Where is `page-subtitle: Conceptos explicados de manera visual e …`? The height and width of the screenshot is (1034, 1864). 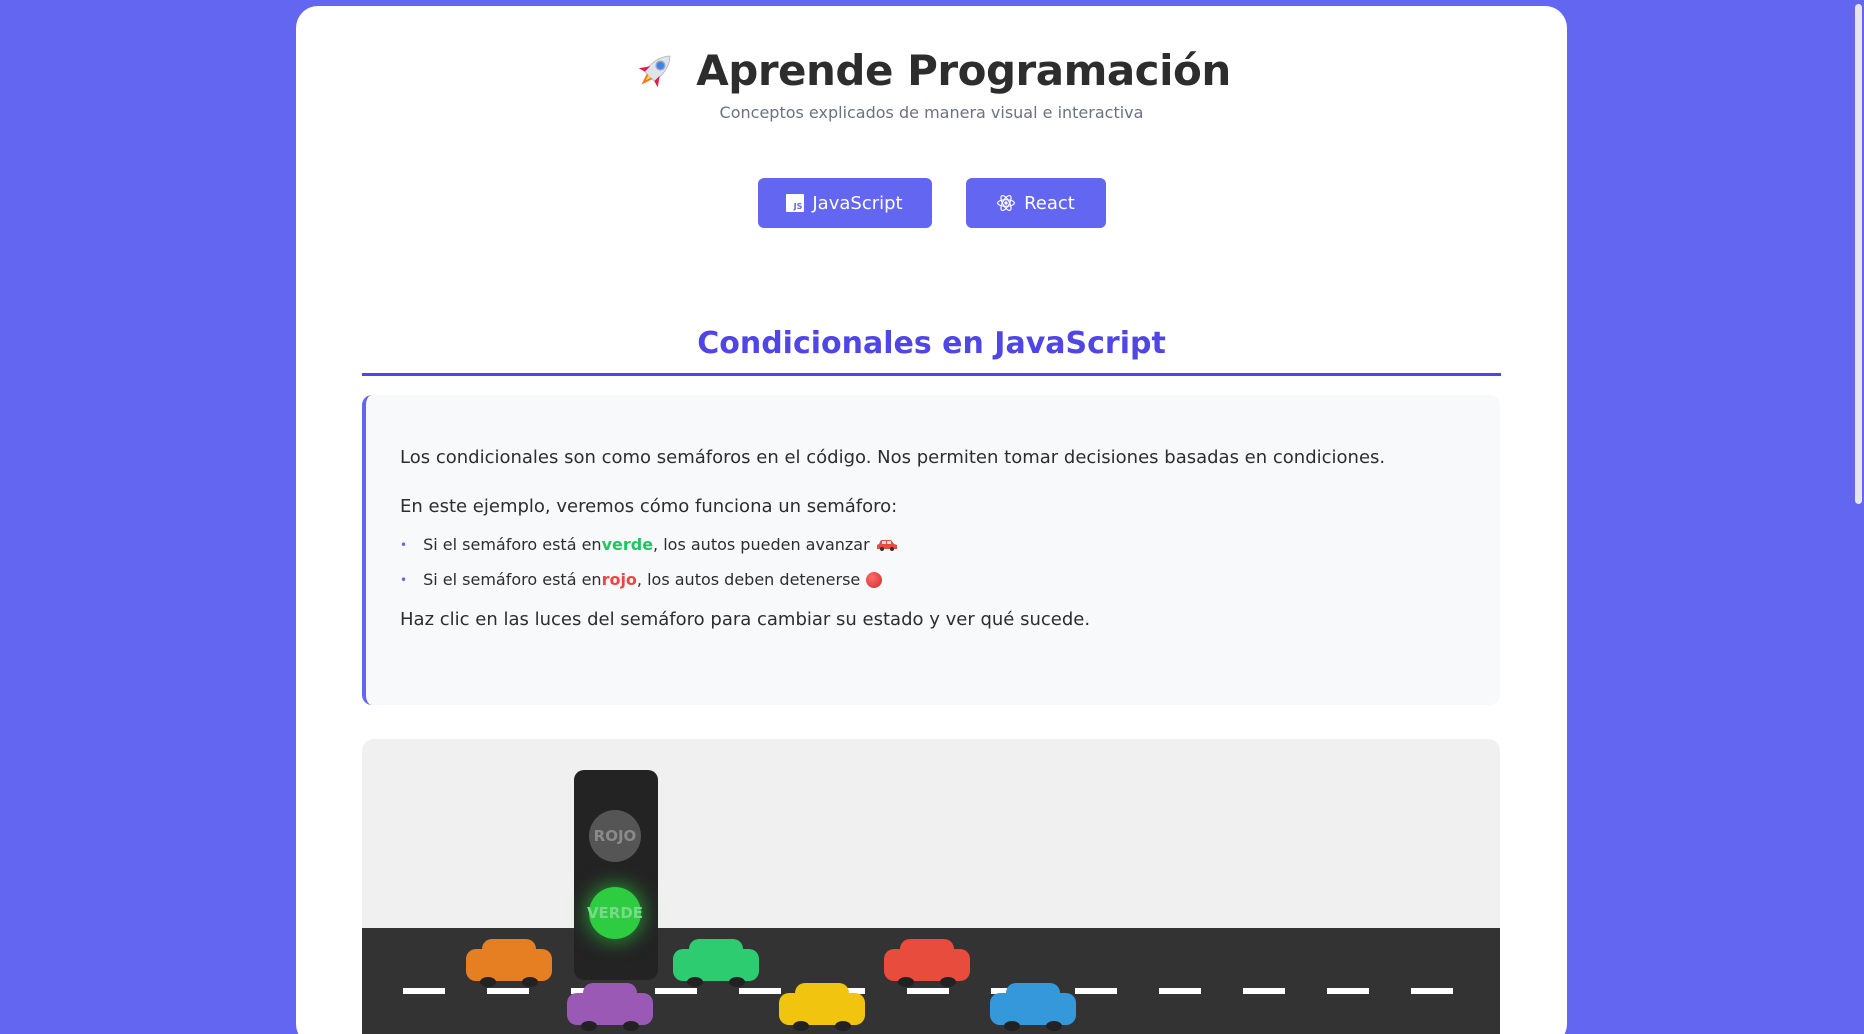 page-subtitle: Conceptos explicados de manera visual e … is located at coordinates (931, 112).